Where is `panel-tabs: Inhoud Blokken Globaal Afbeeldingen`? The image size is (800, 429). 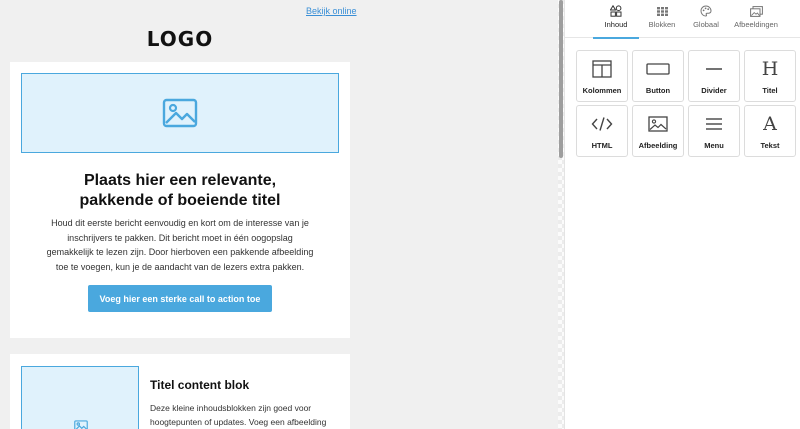
panel-tabs: Inhoud Blokken Globaal Afbeeldingen is located at coordinates (682, 19).